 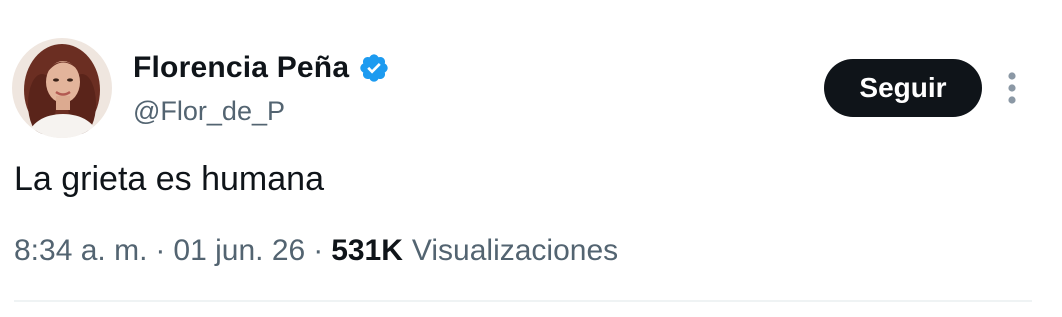 I want to click on views-count: 531K, so click(x=367, y=251).